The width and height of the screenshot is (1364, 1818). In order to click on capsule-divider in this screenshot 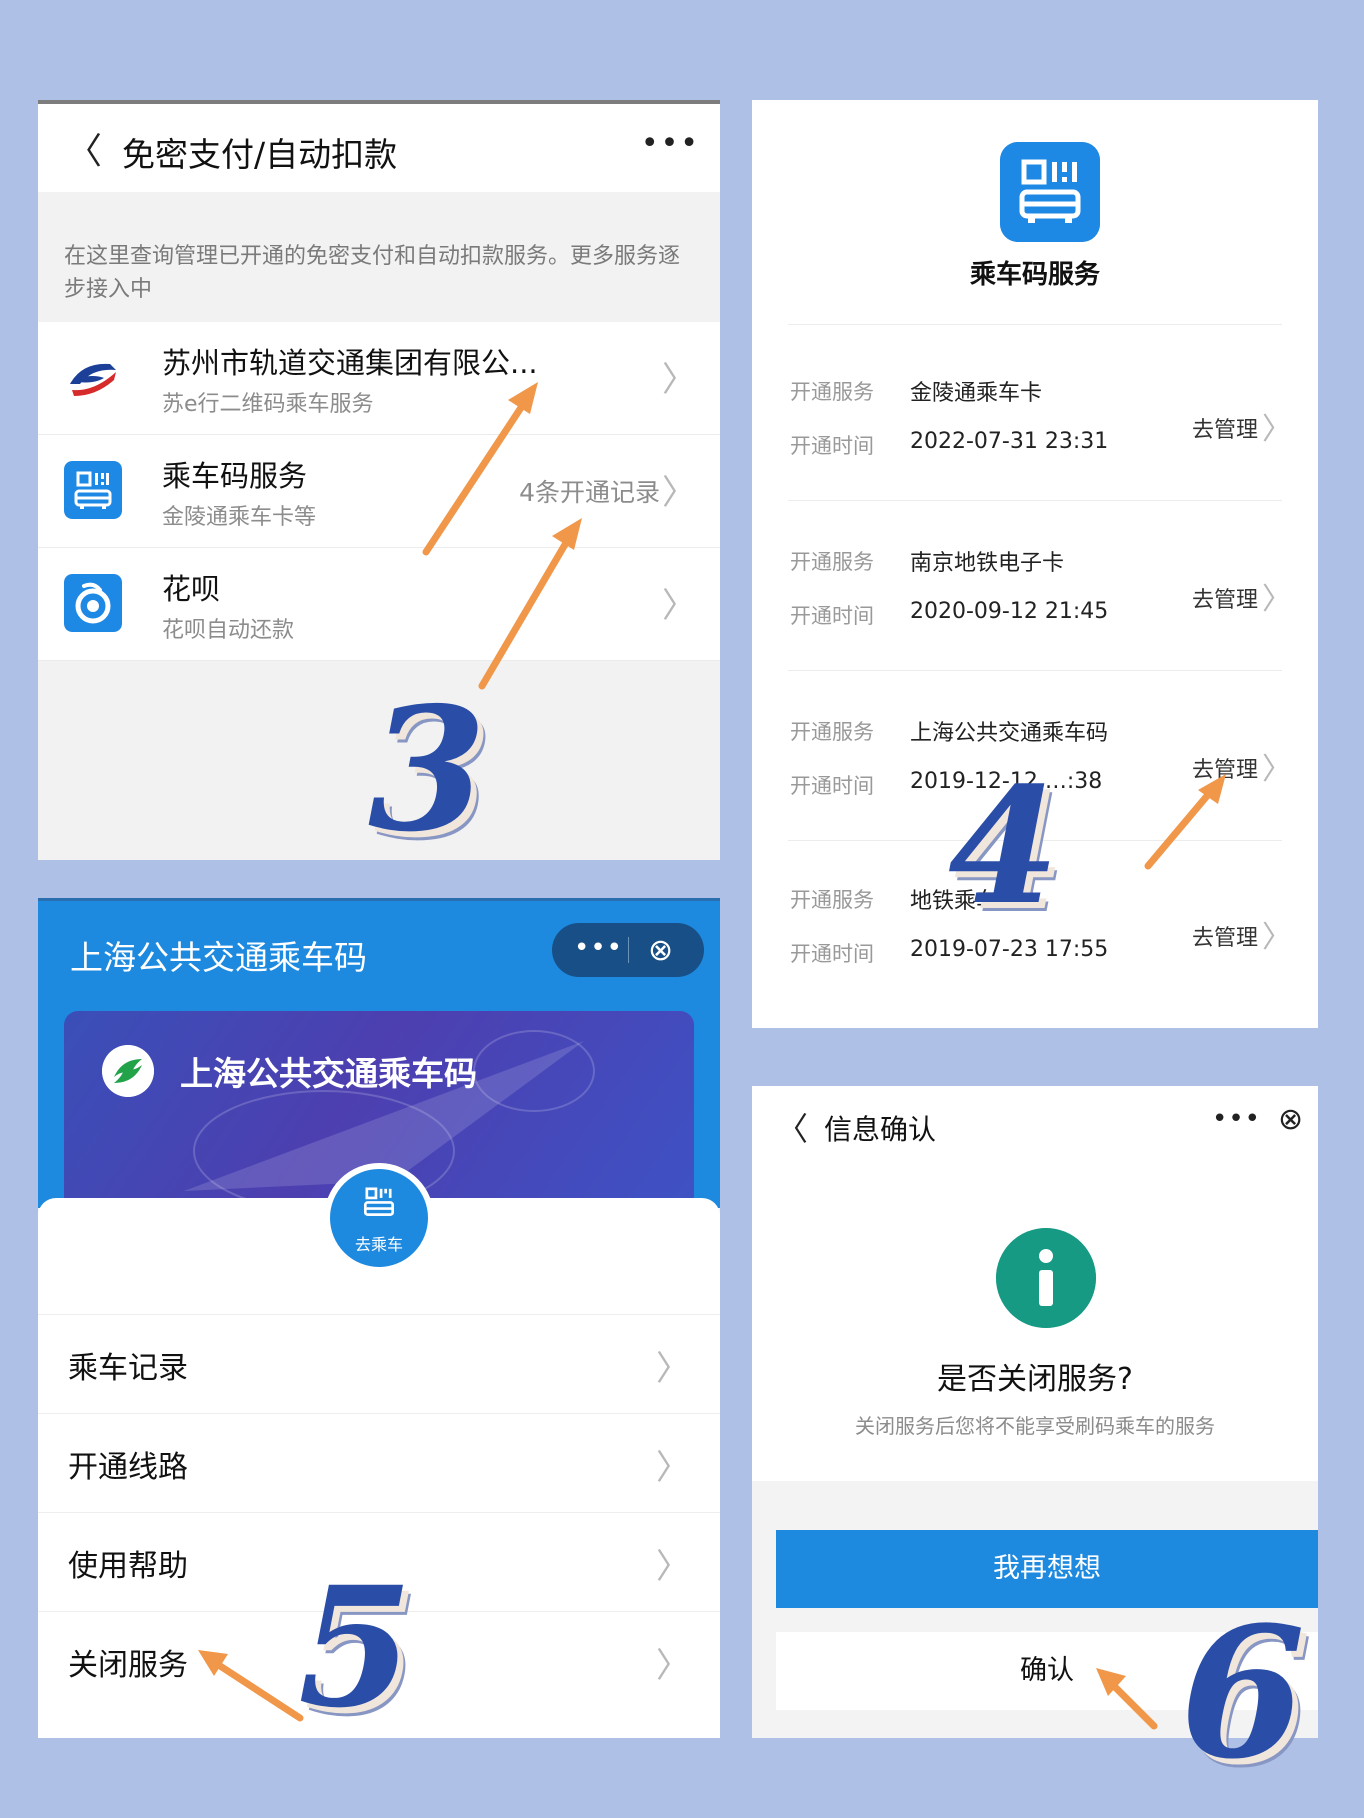, I will do `click(628, 950)`.